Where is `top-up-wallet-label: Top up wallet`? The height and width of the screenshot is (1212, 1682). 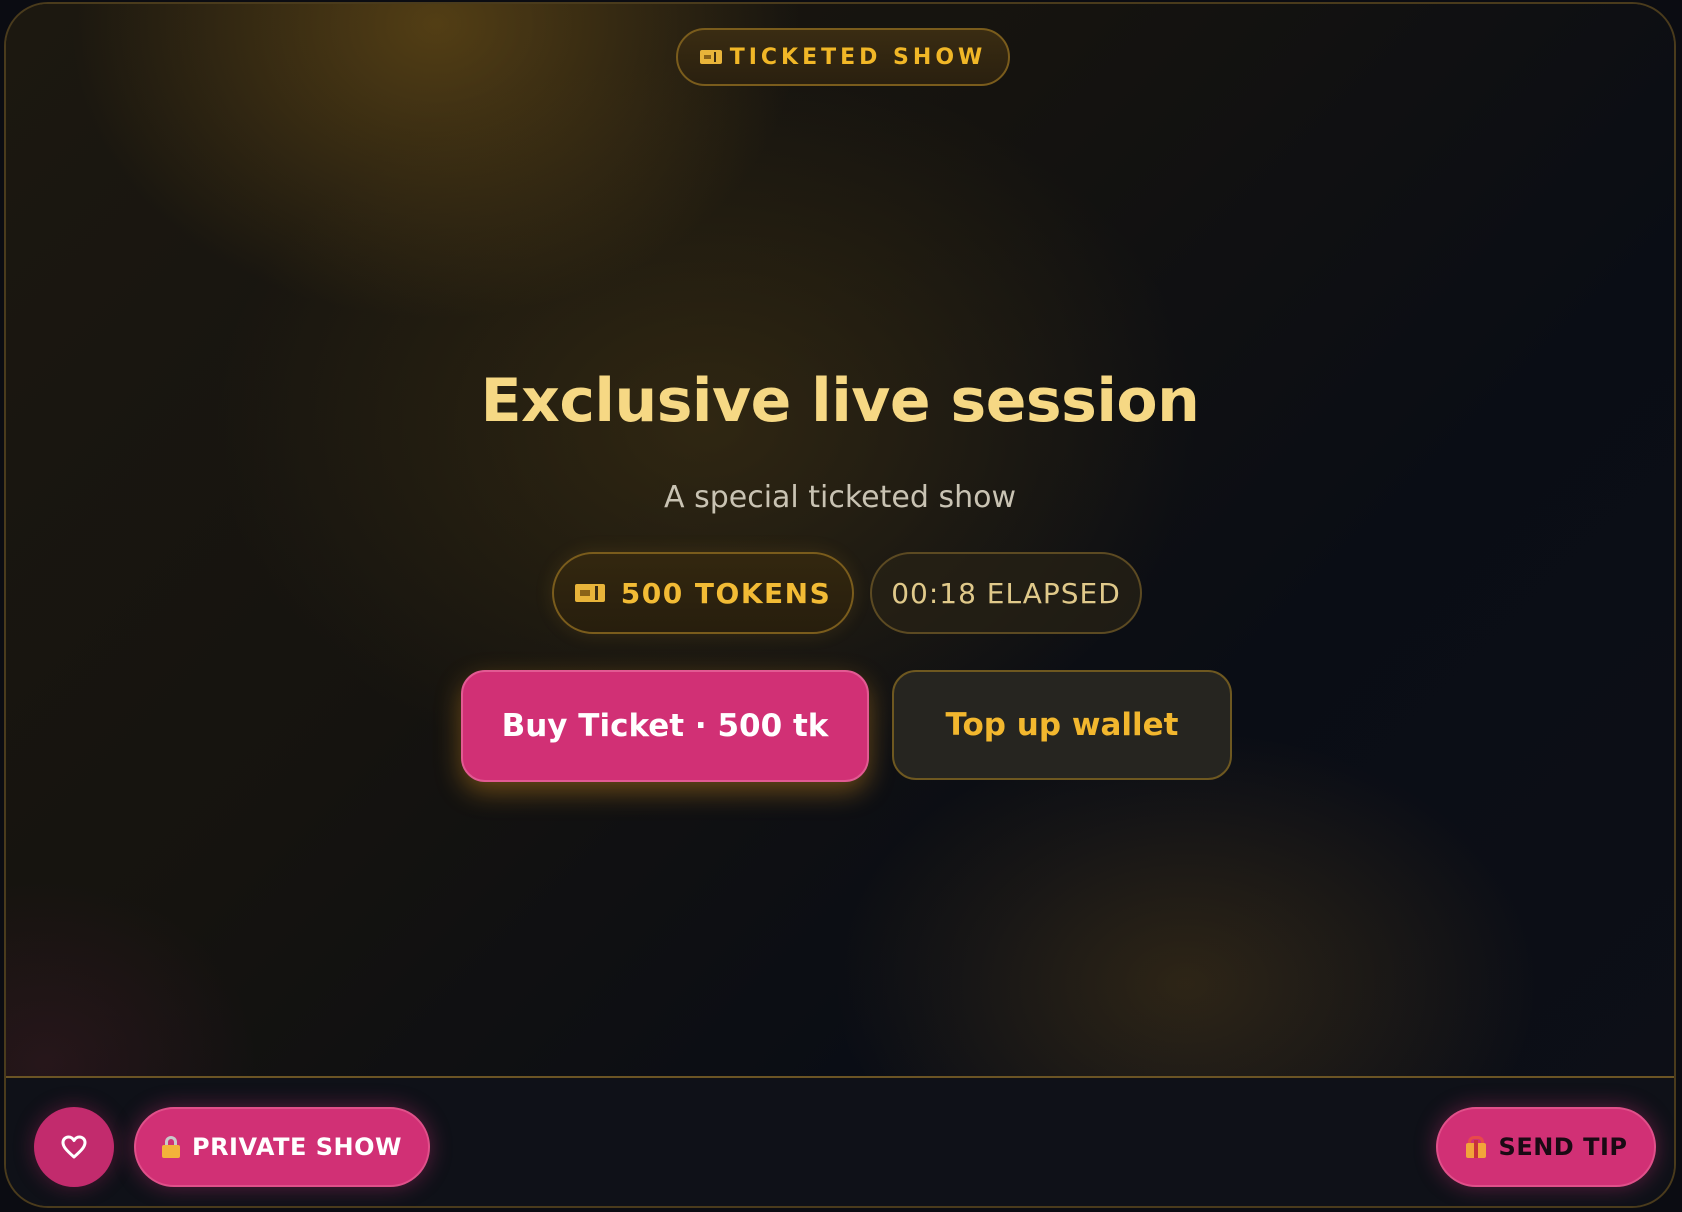 top-up-wallet-label: Top up wallet is located at coordinates (1062, 725).